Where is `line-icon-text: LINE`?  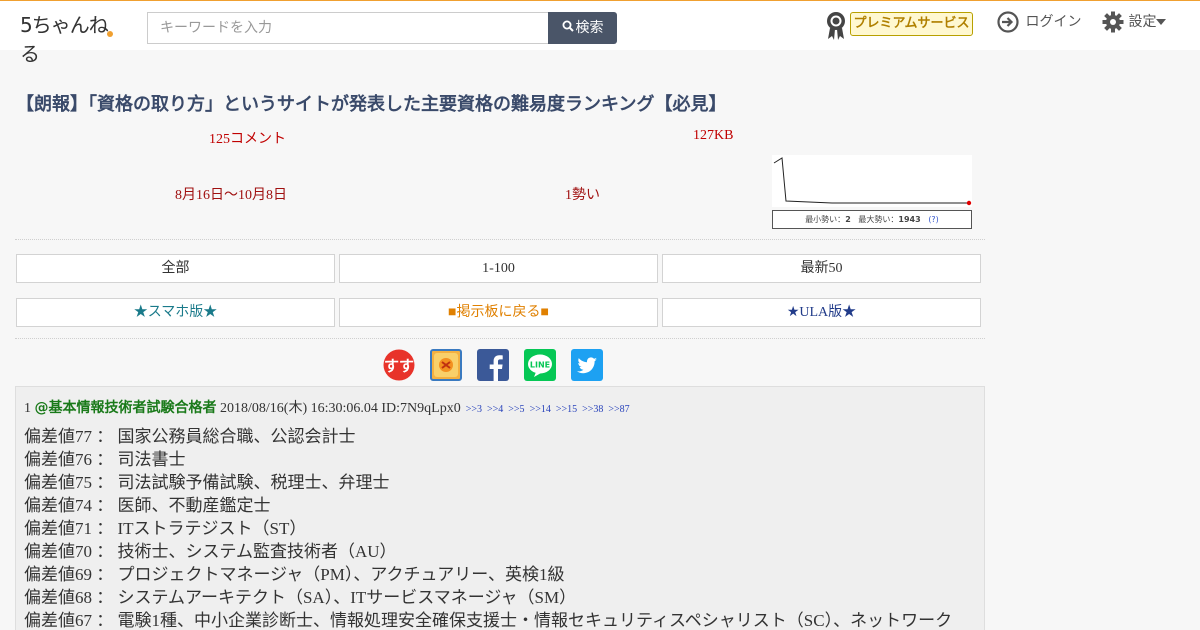
line-icon-text: LINE is located at coordinates (540, 365).